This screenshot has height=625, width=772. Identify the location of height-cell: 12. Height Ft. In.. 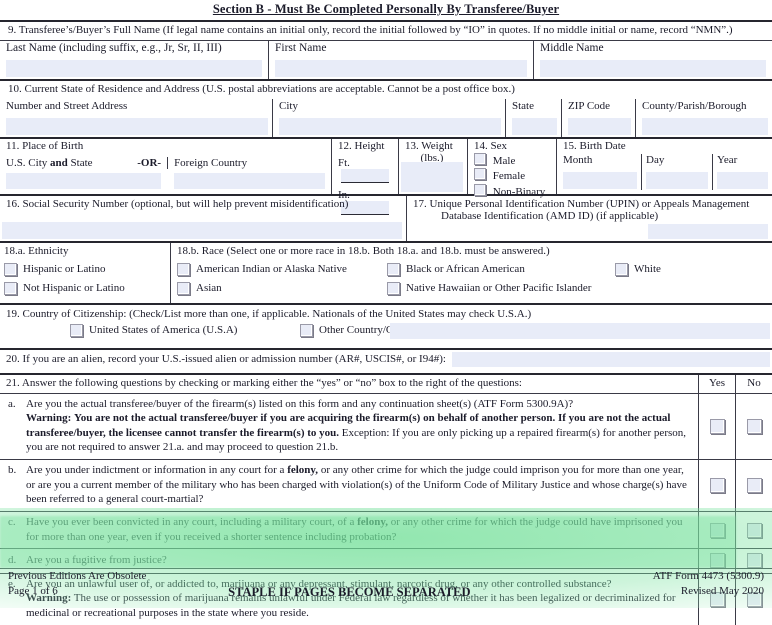
(364, 176).